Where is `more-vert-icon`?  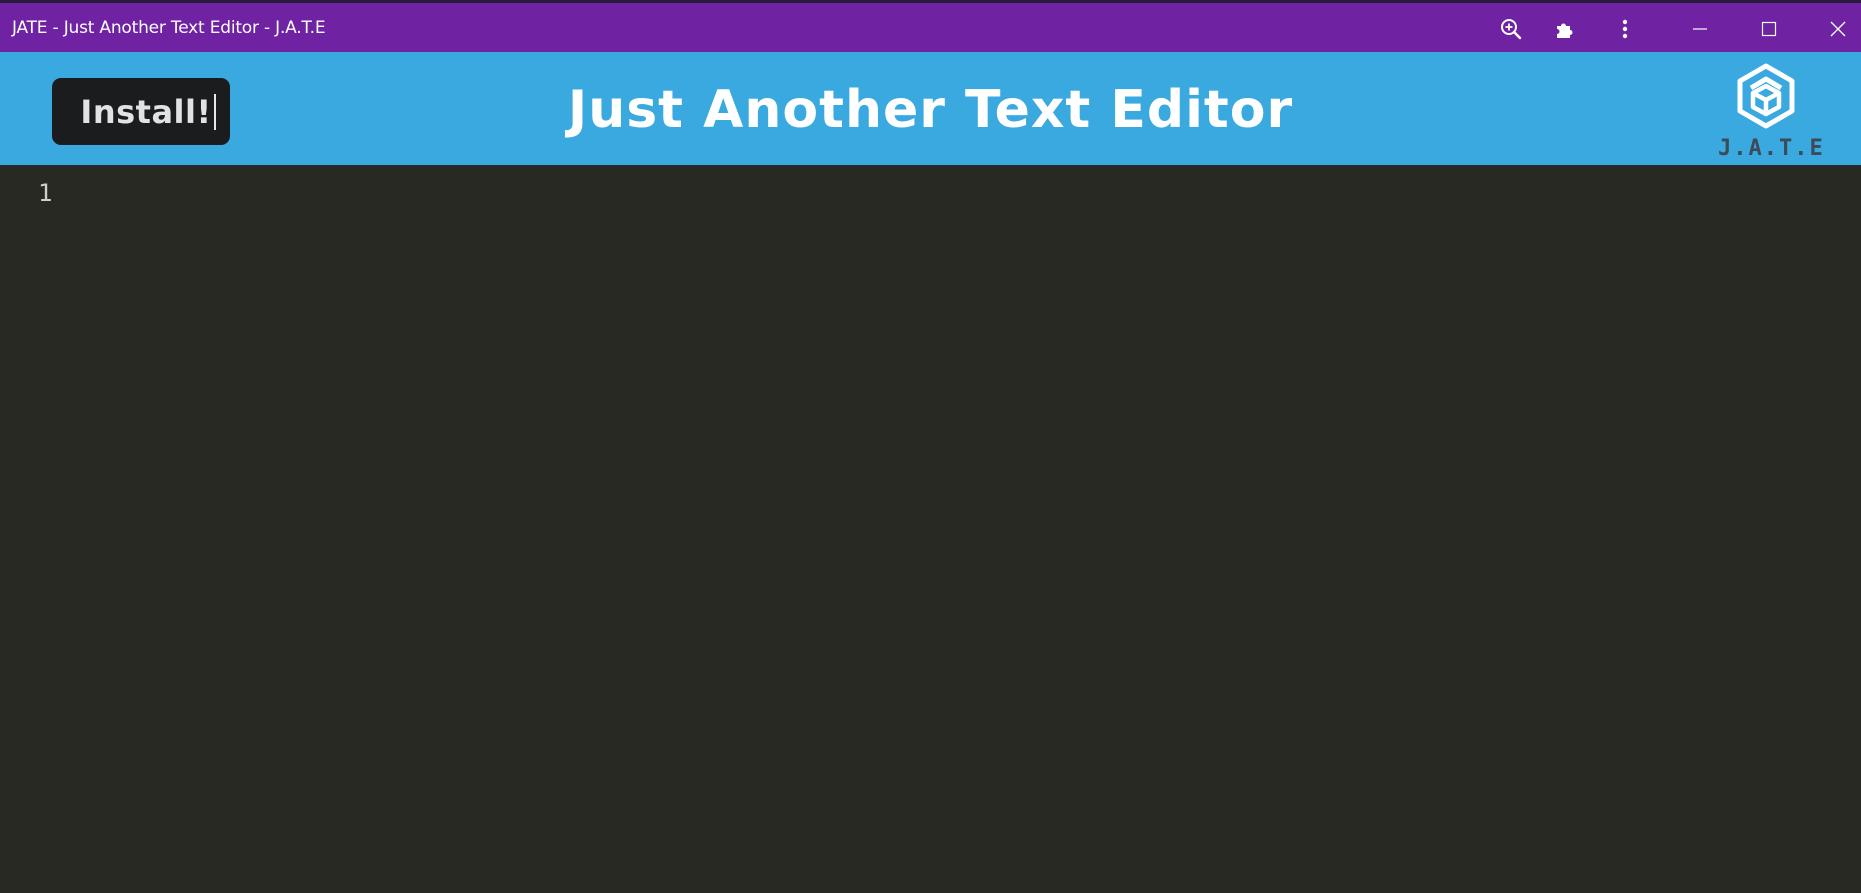 more-vert-icon is located at coordinates (1625, 29).